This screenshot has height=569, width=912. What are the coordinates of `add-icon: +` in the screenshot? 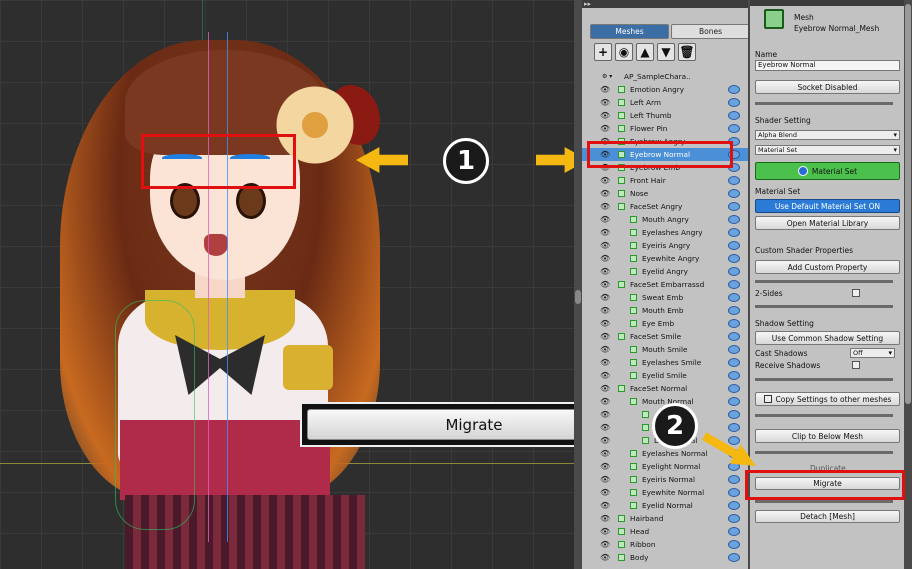 It's located at (603, 52).